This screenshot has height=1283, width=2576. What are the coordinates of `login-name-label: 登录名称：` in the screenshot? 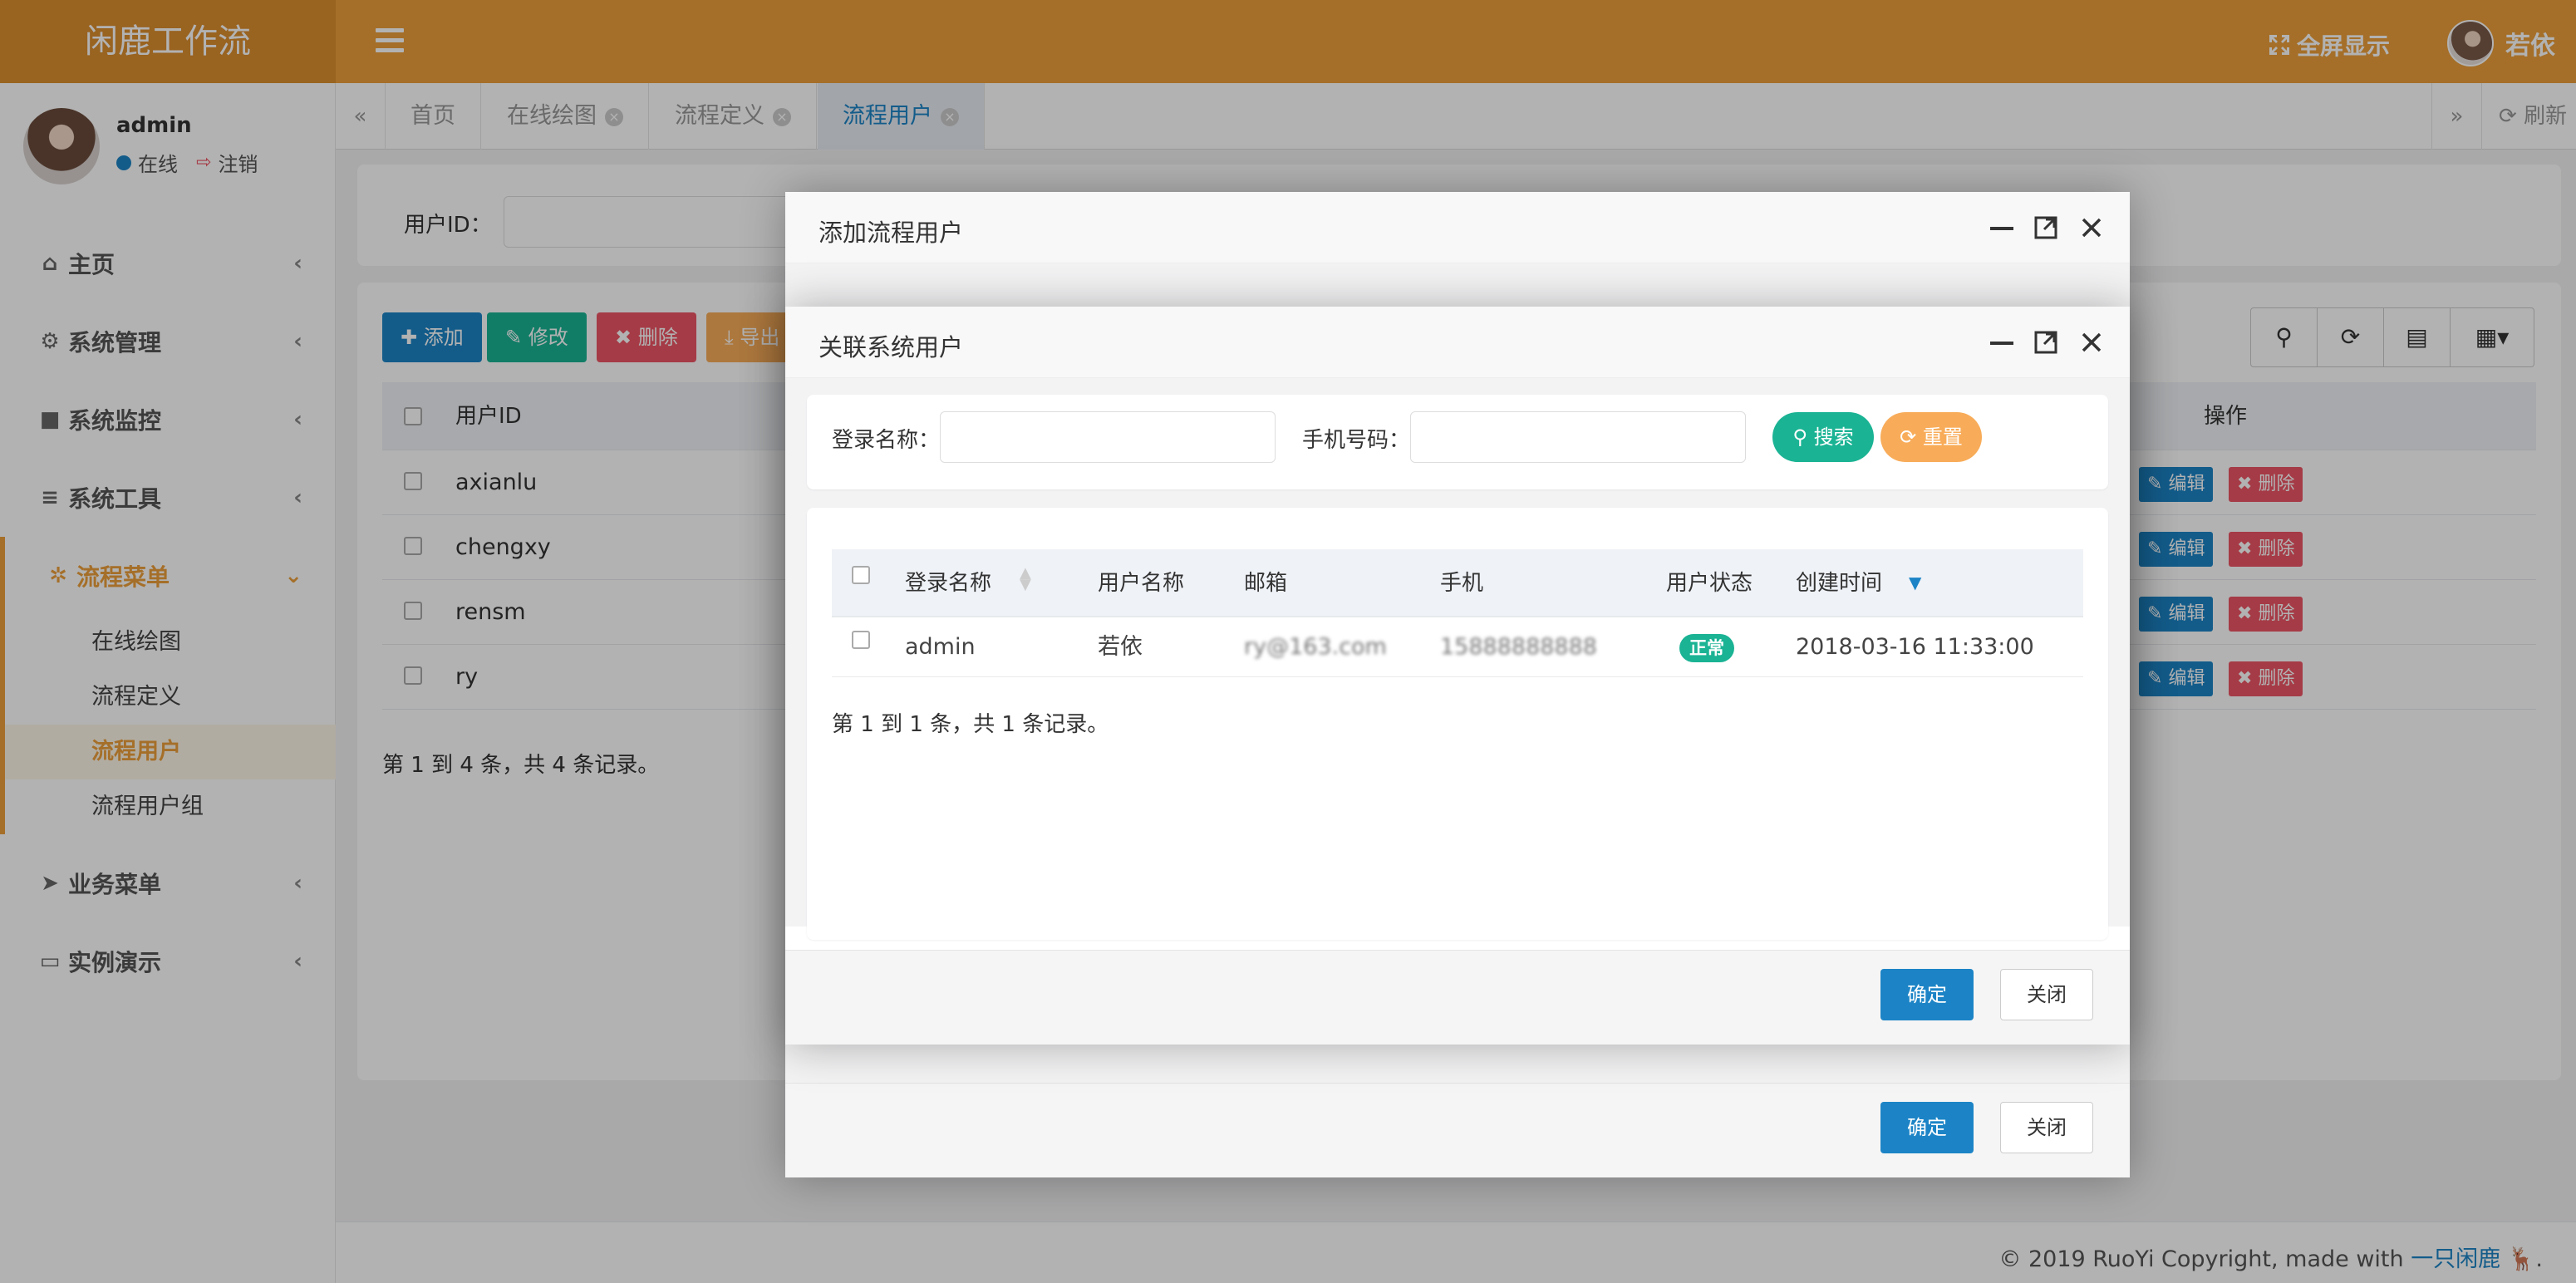 It's located at (886, 440).